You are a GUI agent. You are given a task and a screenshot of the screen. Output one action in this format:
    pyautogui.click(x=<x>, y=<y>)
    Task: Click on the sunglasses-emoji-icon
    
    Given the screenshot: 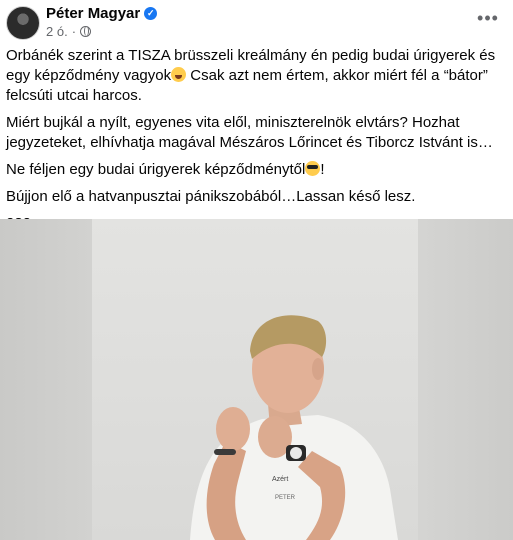 What is the action you would take?
    pyautogui.click(x=313, y=168)
    